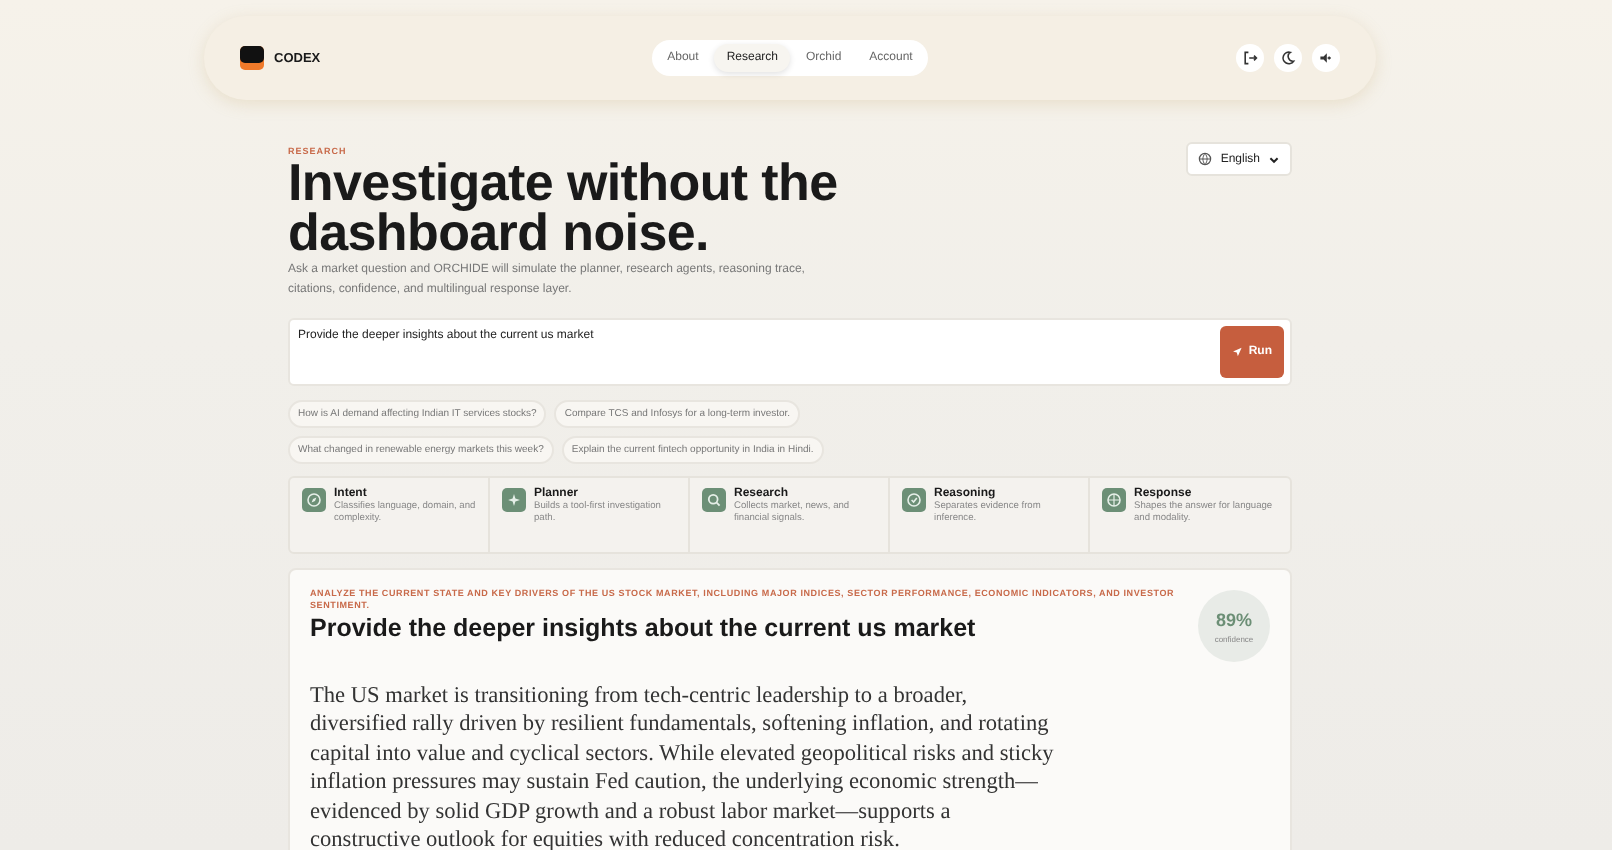 Image resolution: width=1612 pixels, height=850 pixels. Describe the element at coordinates (644, 628) in the screenshot. I see `result-title: Provide the deeper insights about the current us market` at that location.